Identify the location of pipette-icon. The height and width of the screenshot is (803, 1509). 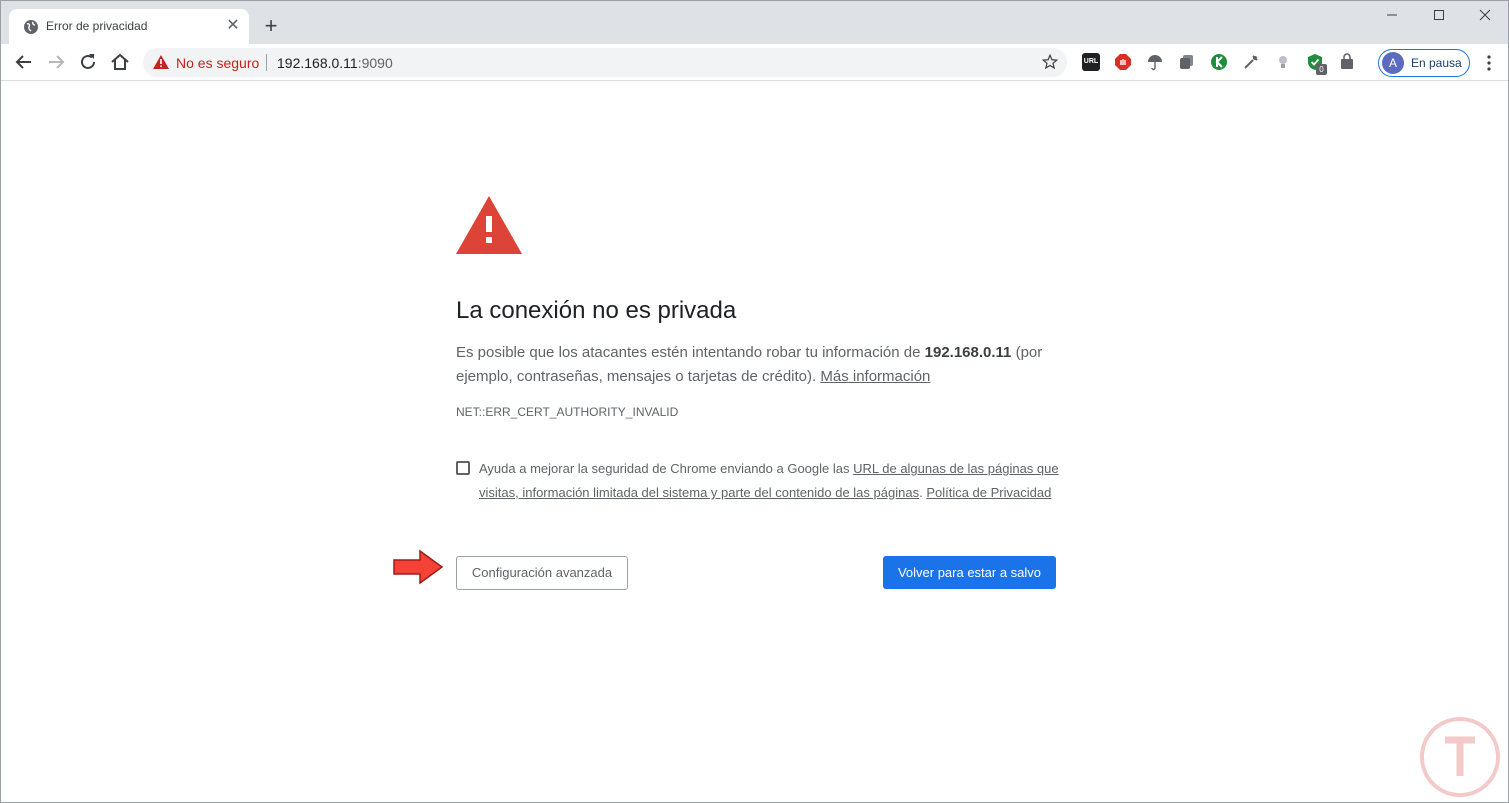
(1251, 62).